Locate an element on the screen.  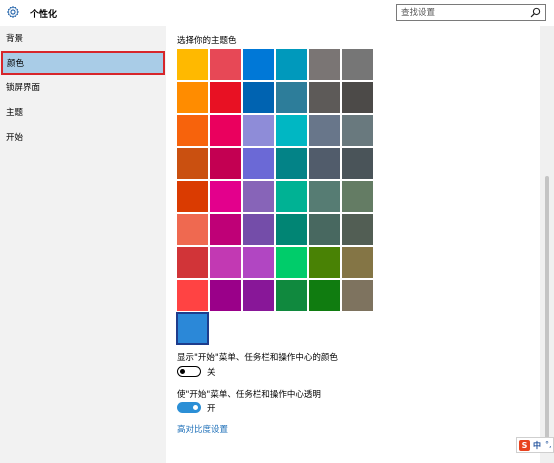
start-color-toggle is located at coordinates (189, 371).